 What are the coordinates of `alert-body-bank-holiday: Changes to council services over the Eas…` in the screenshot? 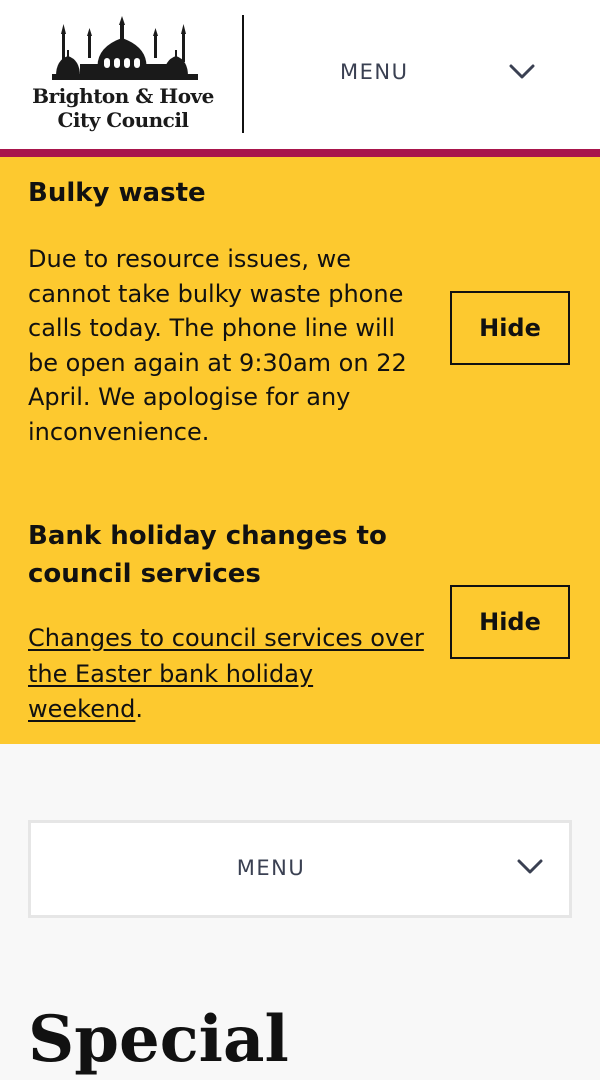 It's located at (228, 674).